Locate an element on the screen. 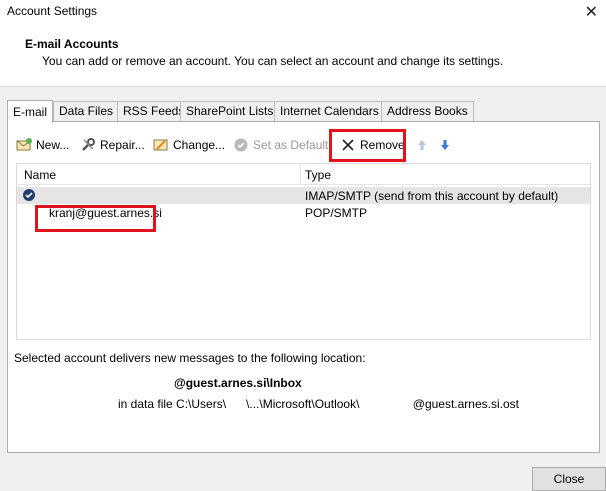 This screenshot has height=491, width=606. tab-sharepoint-lists: SharePoint Lists is located at coordinates (230, 111).